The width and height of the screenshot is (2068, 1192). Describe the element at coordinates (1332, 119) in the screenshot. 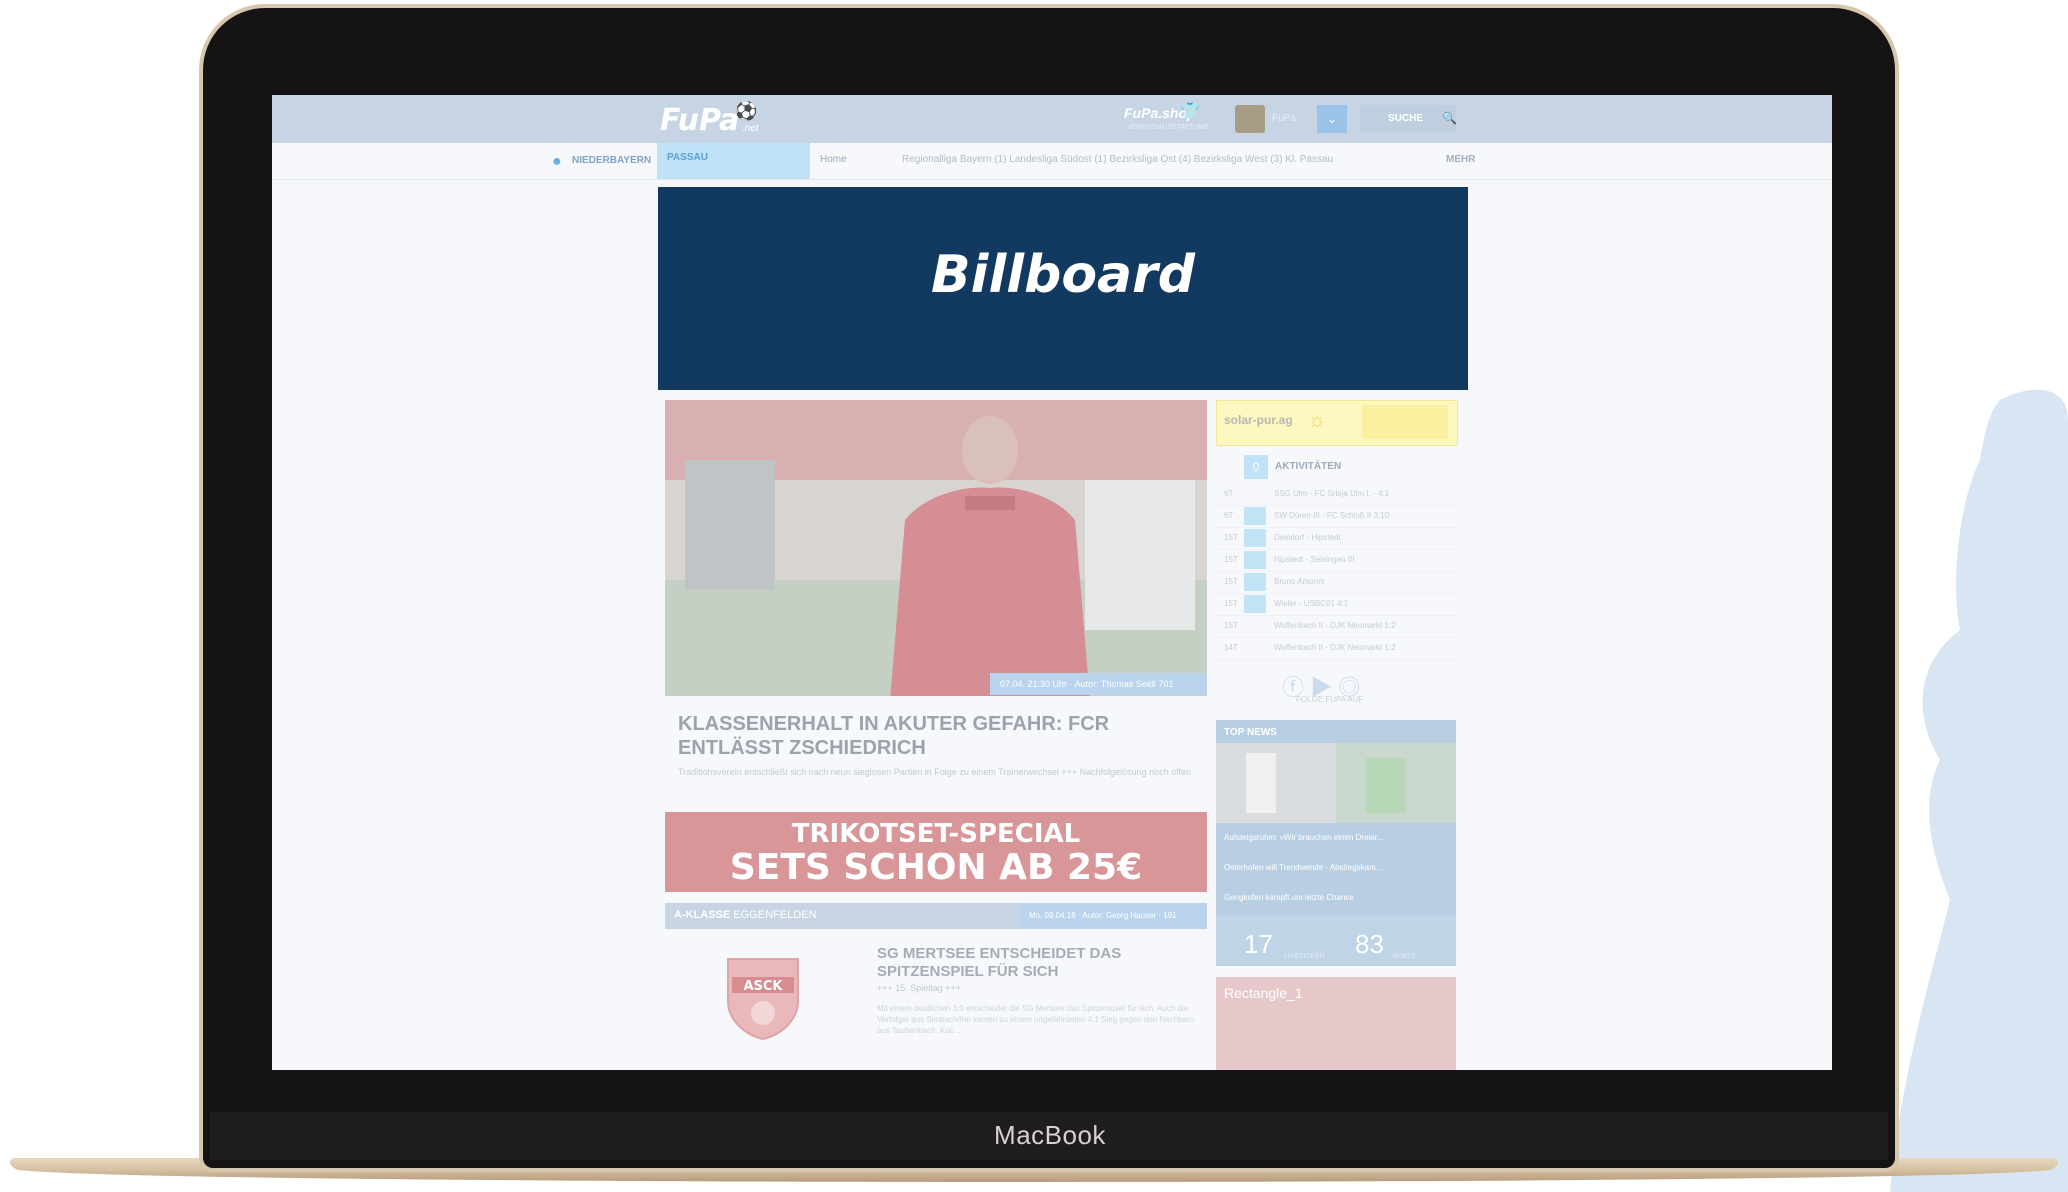

I see `chevron-down-icon: ⌄` at that location.